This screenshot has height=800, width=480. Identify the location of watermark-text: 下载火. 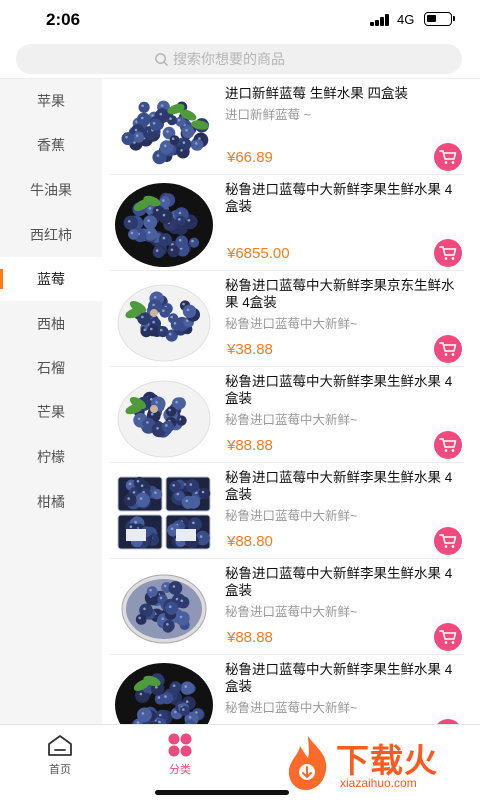
(387, 760).